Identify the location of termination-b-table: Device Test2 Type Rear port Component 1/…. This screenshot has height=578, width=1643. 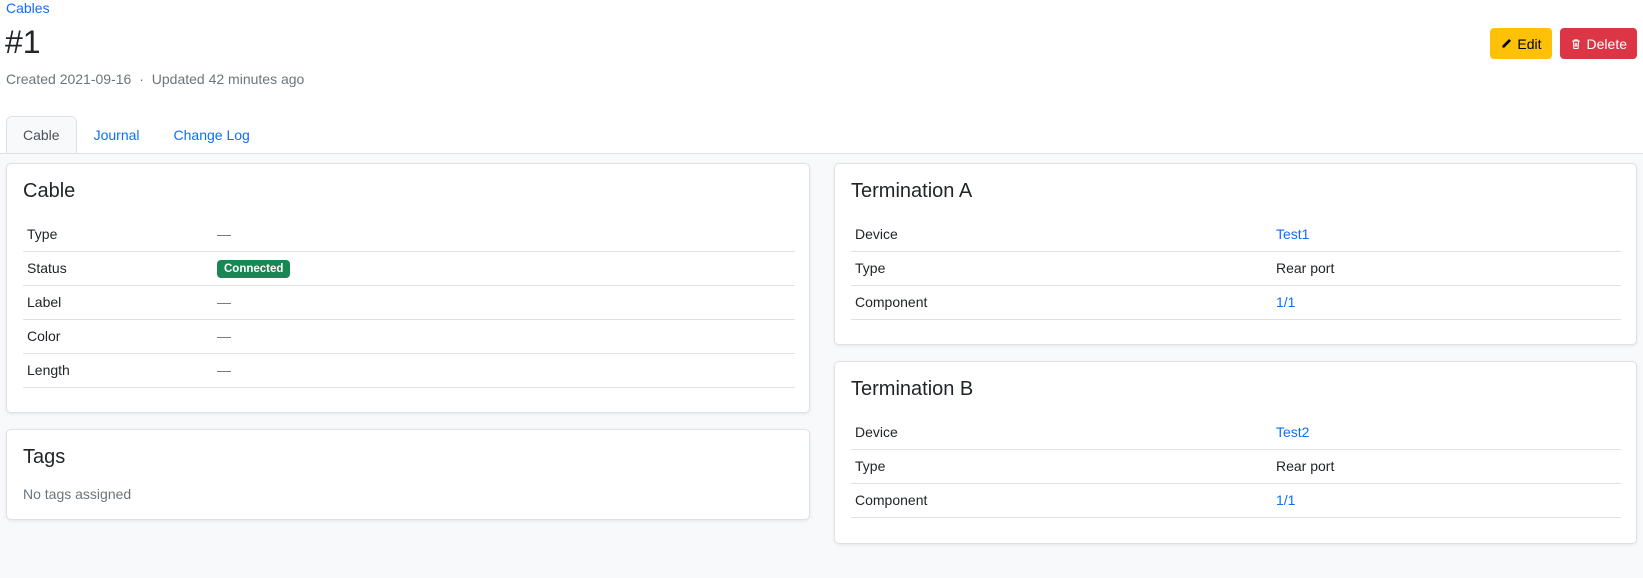
(1236, 466).